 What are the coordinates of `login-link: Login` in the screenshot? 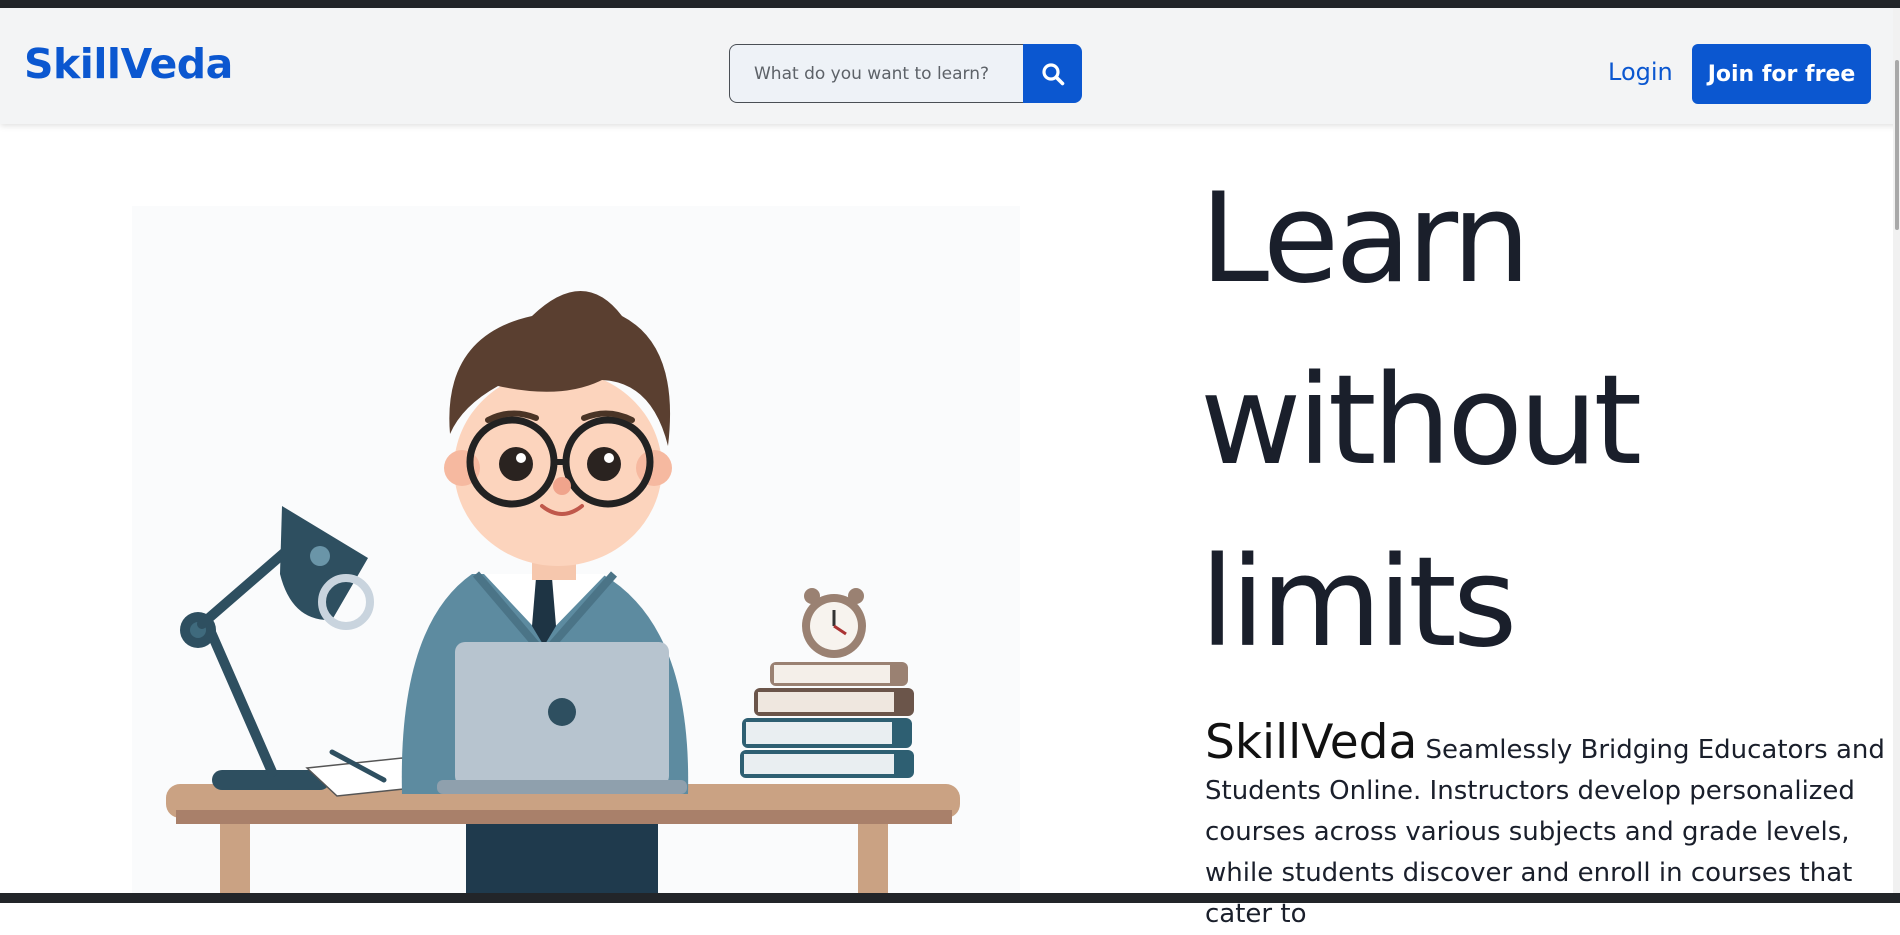 It's located at (1640, 72).